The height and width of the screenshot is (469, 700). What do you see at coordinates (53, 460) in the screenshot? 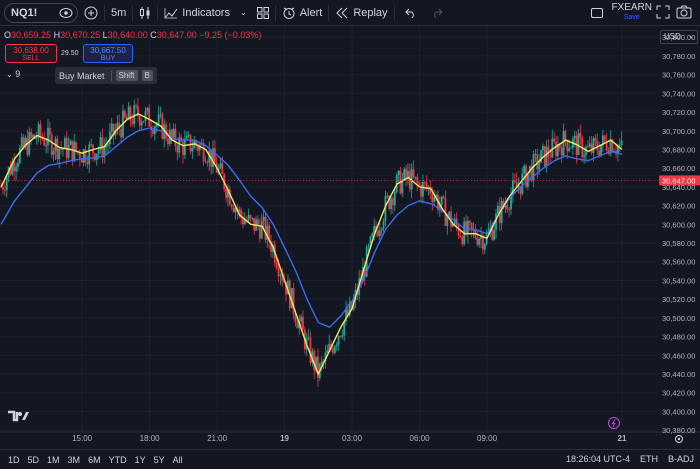
I see `timeframe-1m: 1M` at bounding box center [53, 460].